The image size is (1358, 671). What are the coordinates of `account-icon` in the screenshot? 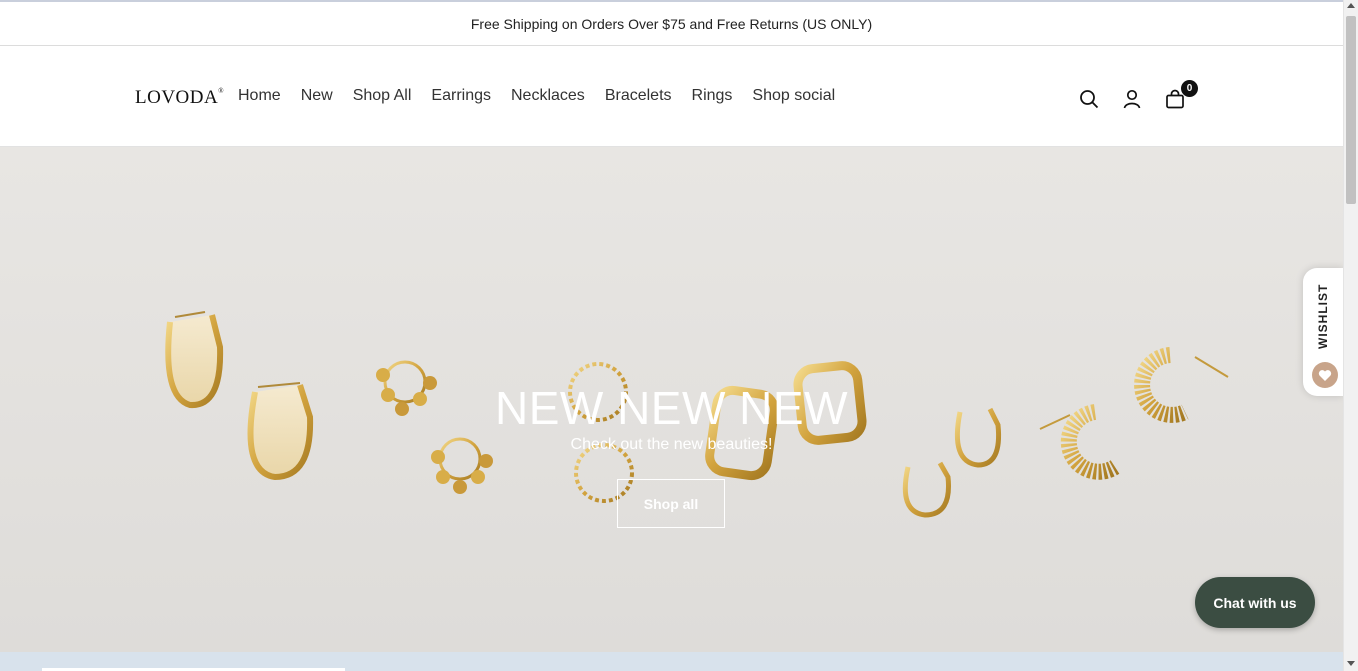 It's located at (1132, 99).